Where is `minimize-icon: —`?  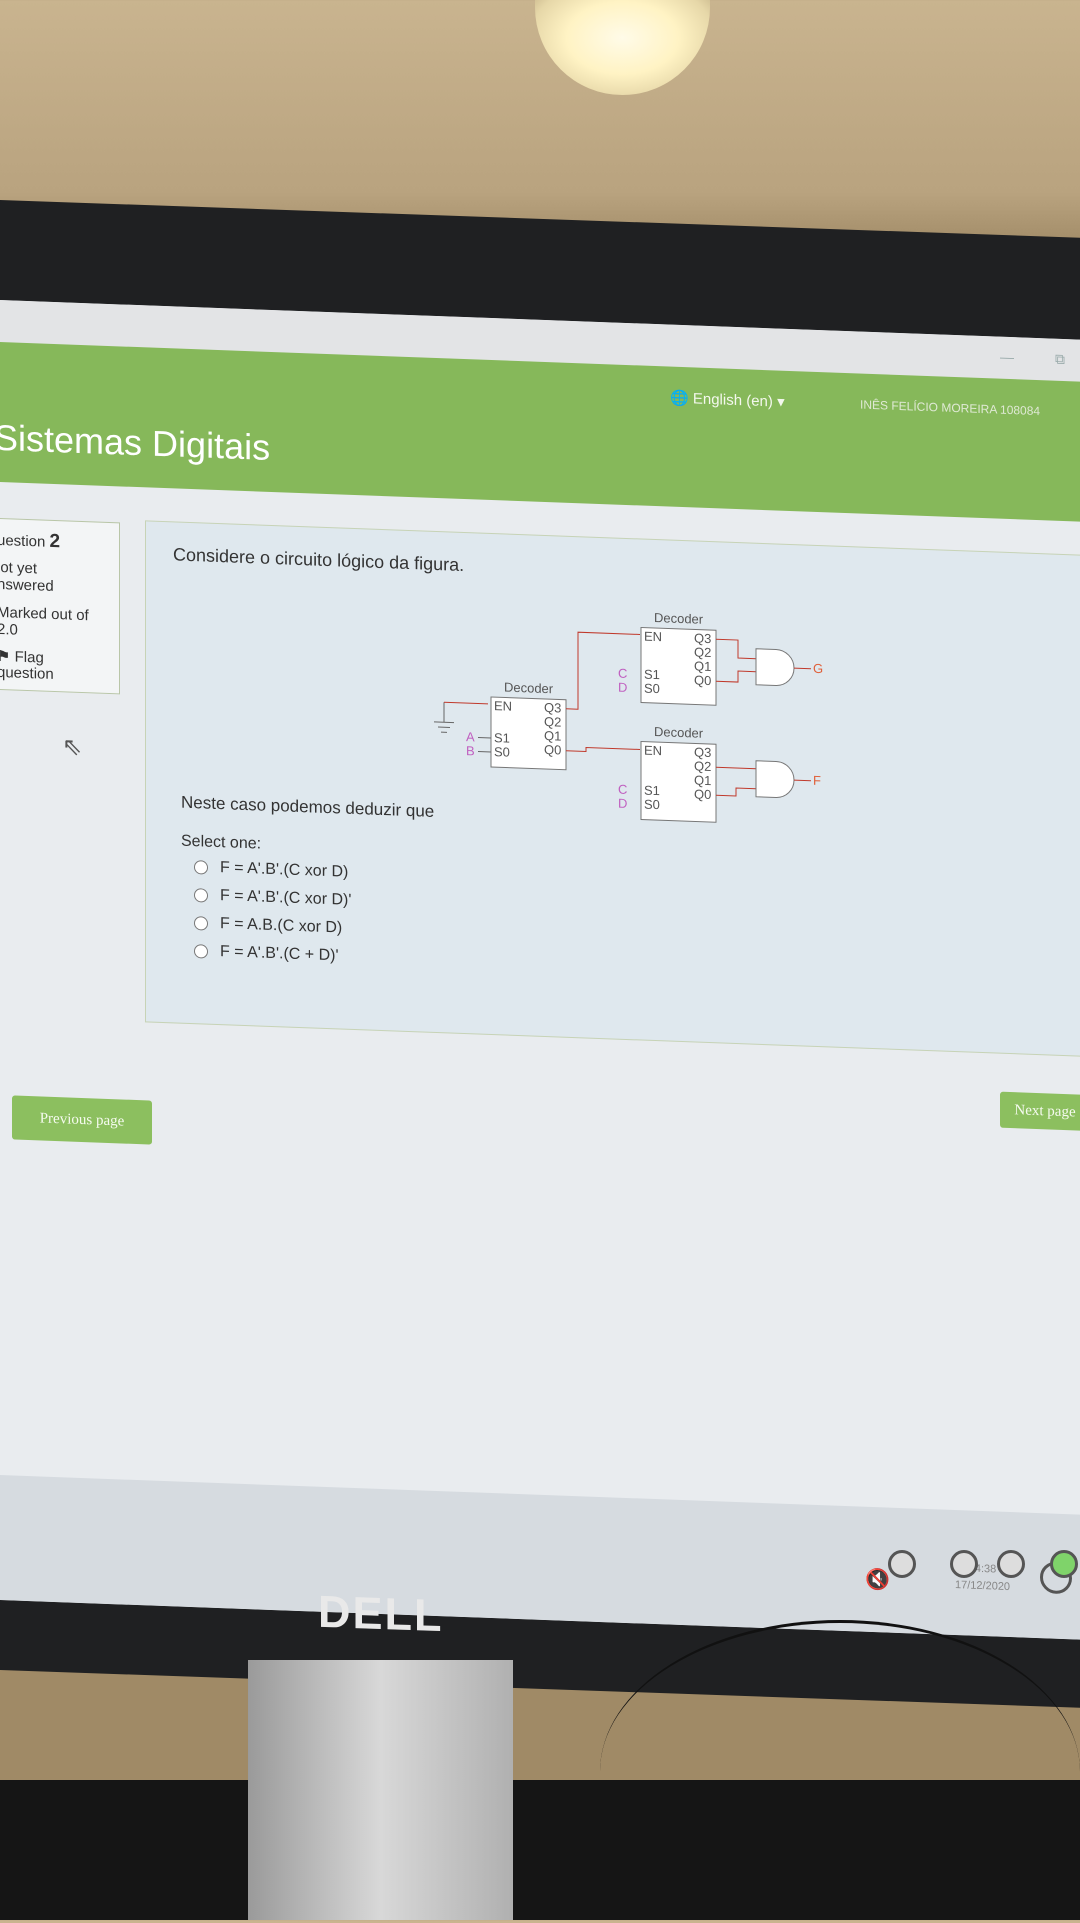
minimize-icon: — is located at coordinates (1007, 357).